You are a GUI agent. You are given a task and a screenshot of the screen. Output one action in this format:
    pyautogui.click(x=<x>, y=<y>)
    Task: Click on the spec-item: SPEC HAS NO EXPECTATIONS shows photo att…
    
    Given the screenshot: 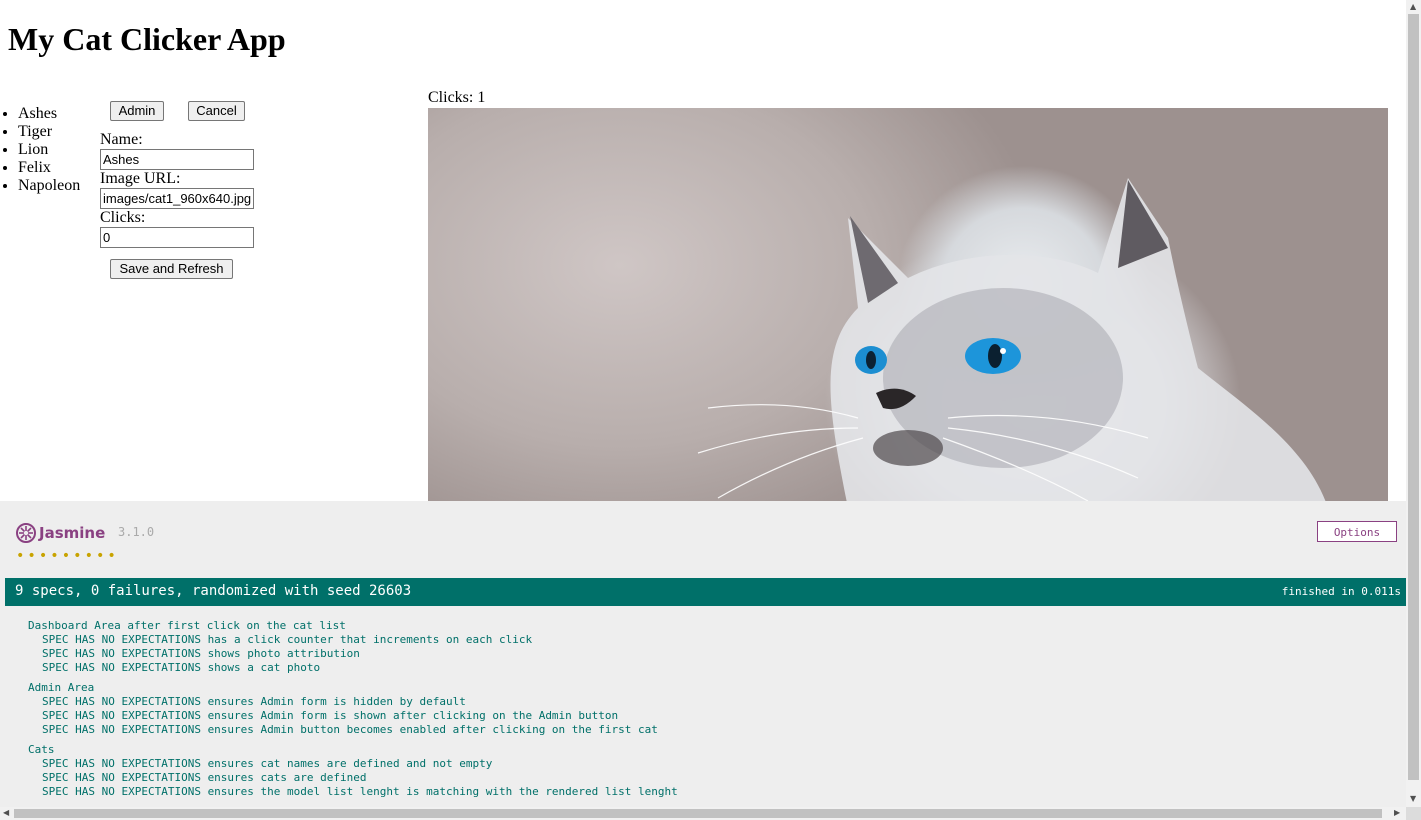 What is the action you would take?
    pyautogui.click(x=353, y=654)
    